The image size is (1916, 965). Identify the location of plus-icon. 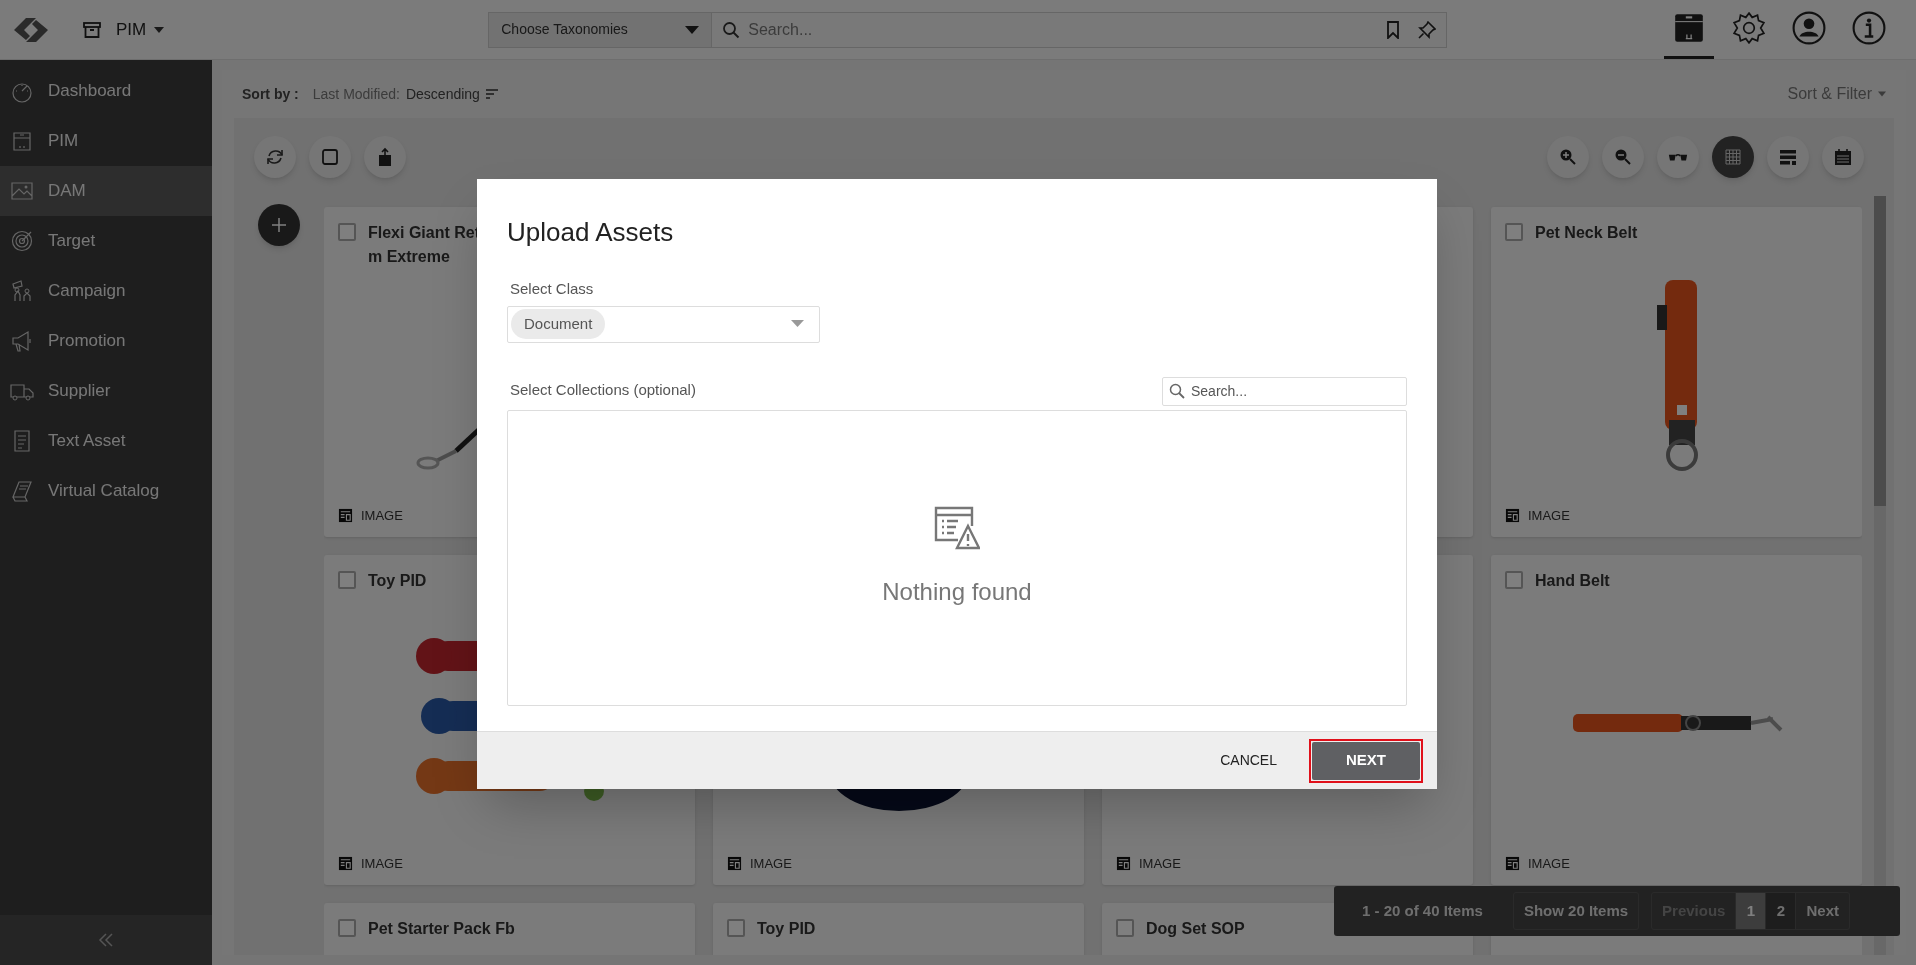
(279, 225).